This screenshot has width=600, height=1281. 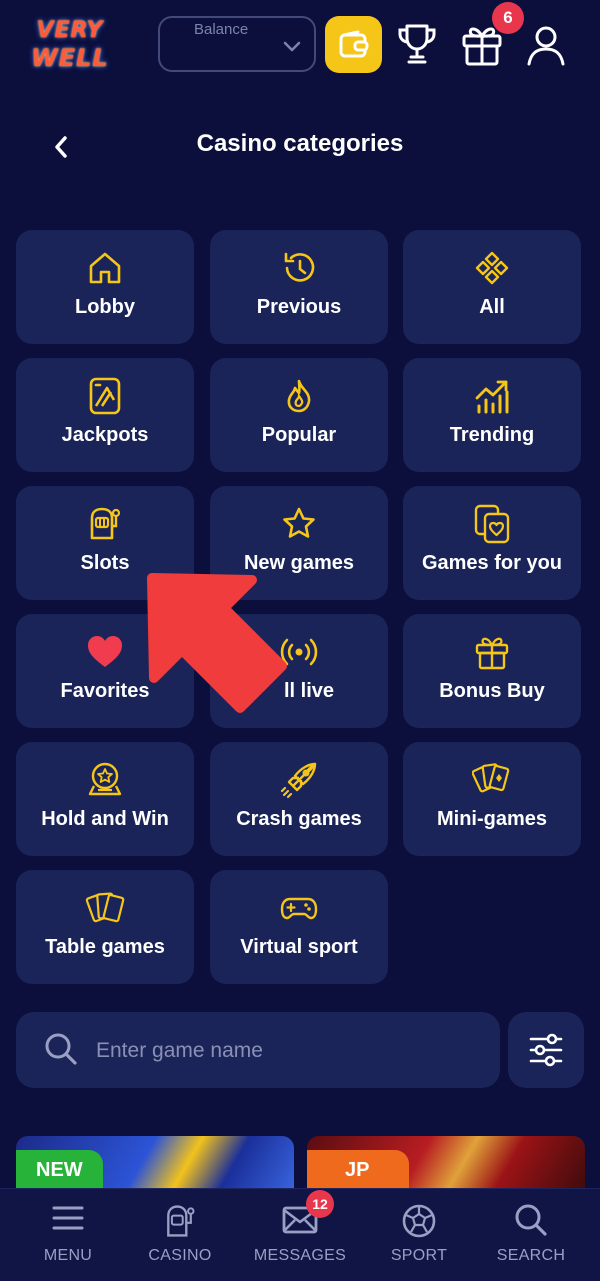 I want to click on user-icon, so click(x=546, y=45).